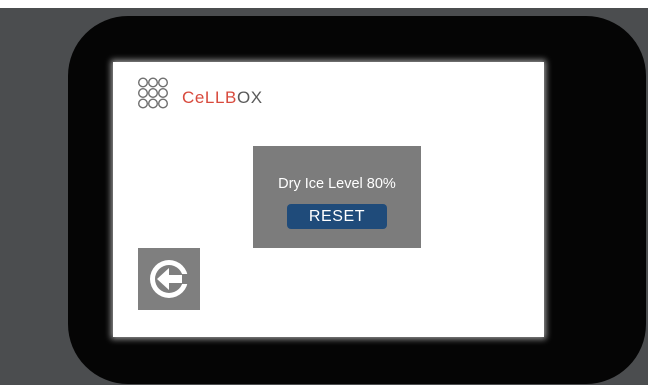 Image resolution: width=648 pixels, height=385 pixels. Describe the element at coordinates (153, 93) in the screenshot. I see `cellbox-dots-logo-icon` at that location.